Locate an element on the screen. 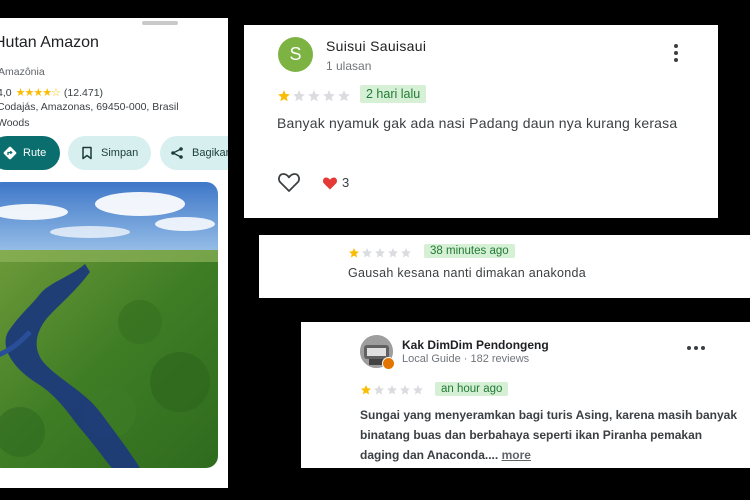 The width and height of the screenshot is (750, 500). share-button: Bagikan is located at coordinates (194, 153).